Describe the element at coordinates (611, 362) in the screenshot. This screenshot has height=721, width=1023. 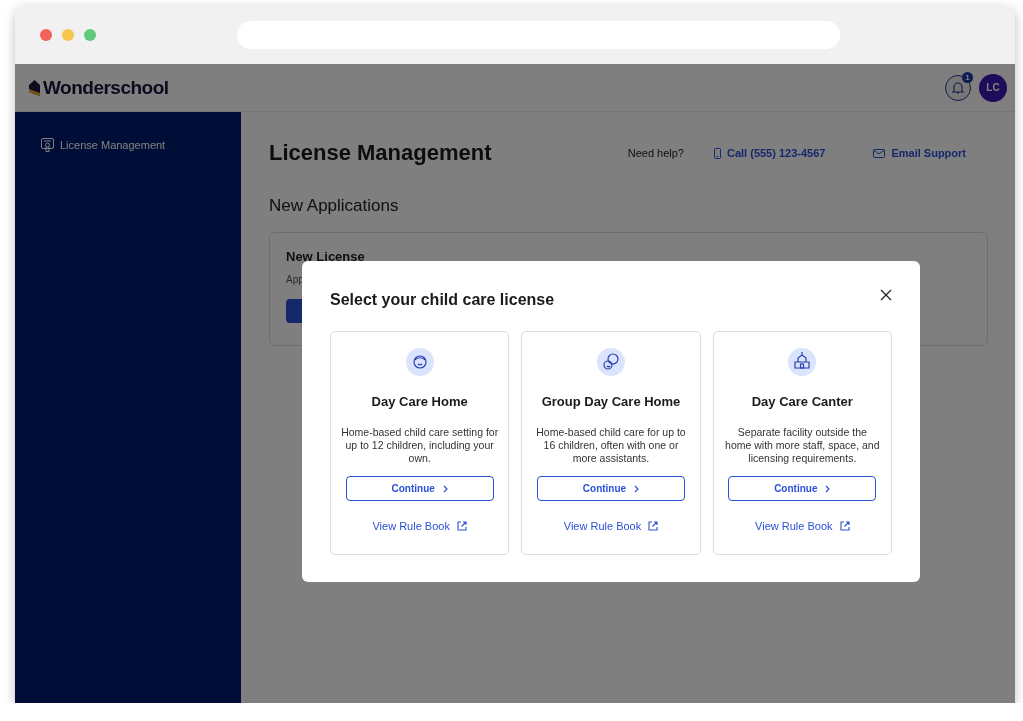
I see `children-icon` at that location.